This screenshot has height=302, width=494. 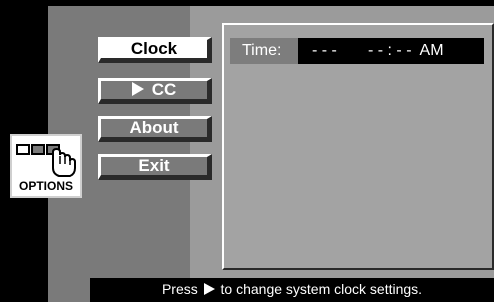 I want to click on menu-item-clock-label: Clock, so click(x=154, y=48).